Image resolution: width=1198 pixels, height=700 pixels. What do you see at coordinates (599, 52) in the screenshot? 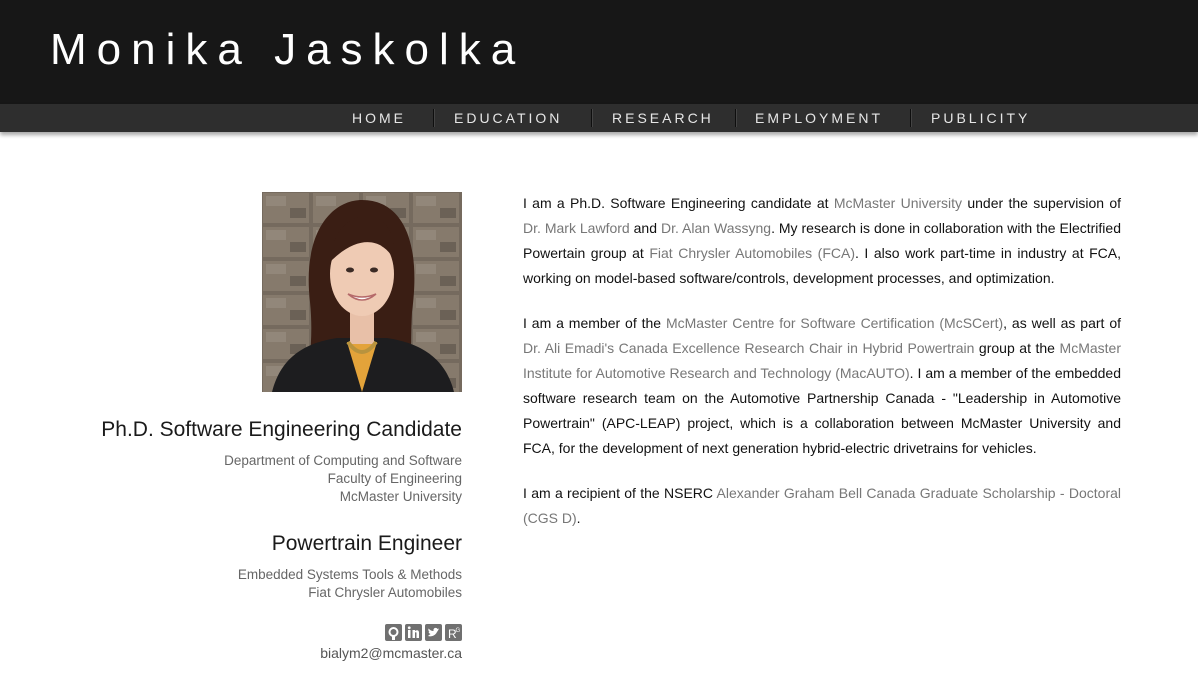
I see `site-header: Monika Jaskolka` at bounding box center [599, 52].